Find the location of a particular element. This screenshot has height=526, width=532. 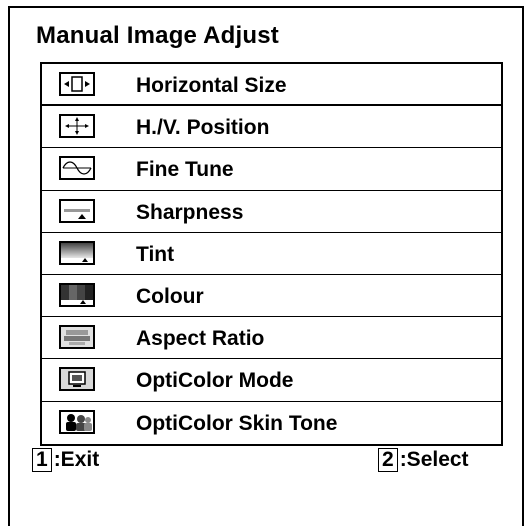

aspect-ratio-icon is located at coordinates (77, 337).